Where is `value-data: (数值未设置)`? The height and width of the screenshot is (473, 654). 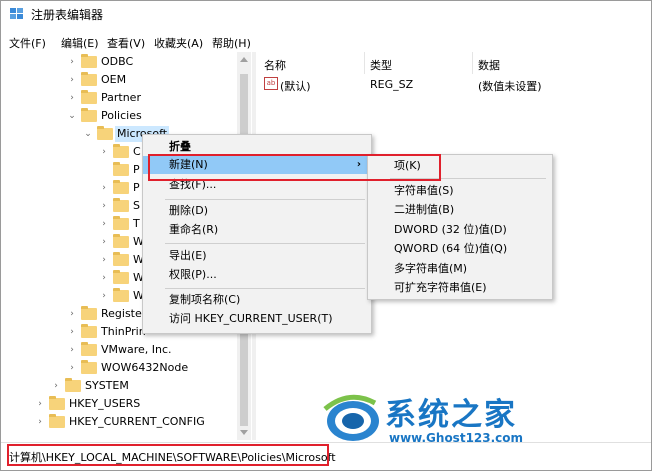
value-data: (数值未设置) is located at coordinates (510, 86).